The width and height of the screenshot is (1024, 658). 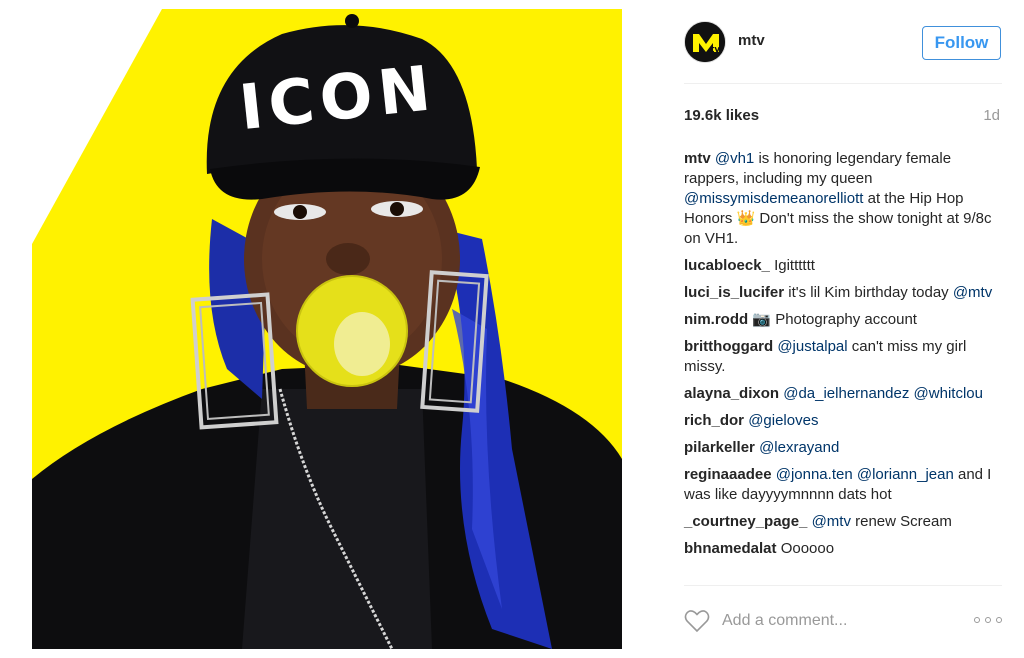 I want to click on comment-text: Igitttttt, so click(x=794, y=265).